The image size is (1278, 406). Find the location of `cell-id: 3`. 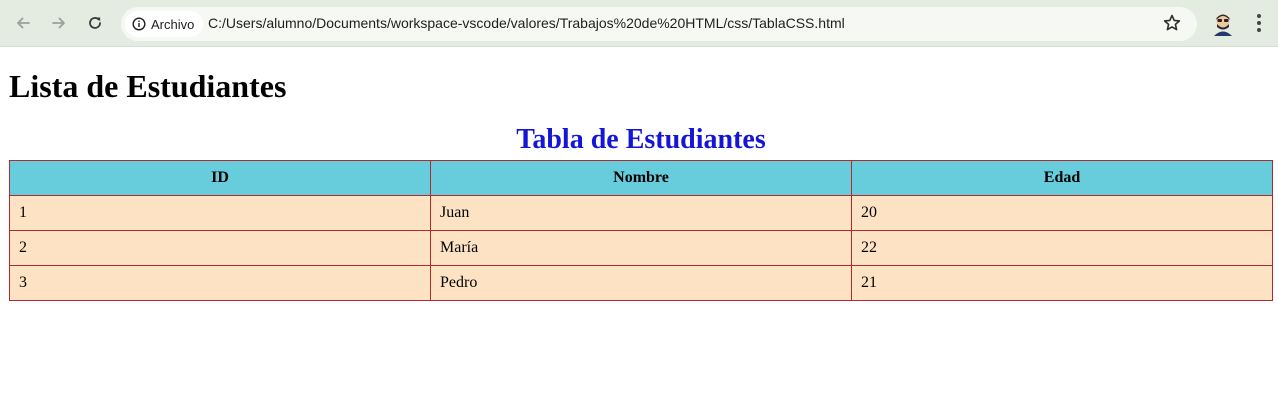

cell-id: 3 is located at coordinates (220, 283).